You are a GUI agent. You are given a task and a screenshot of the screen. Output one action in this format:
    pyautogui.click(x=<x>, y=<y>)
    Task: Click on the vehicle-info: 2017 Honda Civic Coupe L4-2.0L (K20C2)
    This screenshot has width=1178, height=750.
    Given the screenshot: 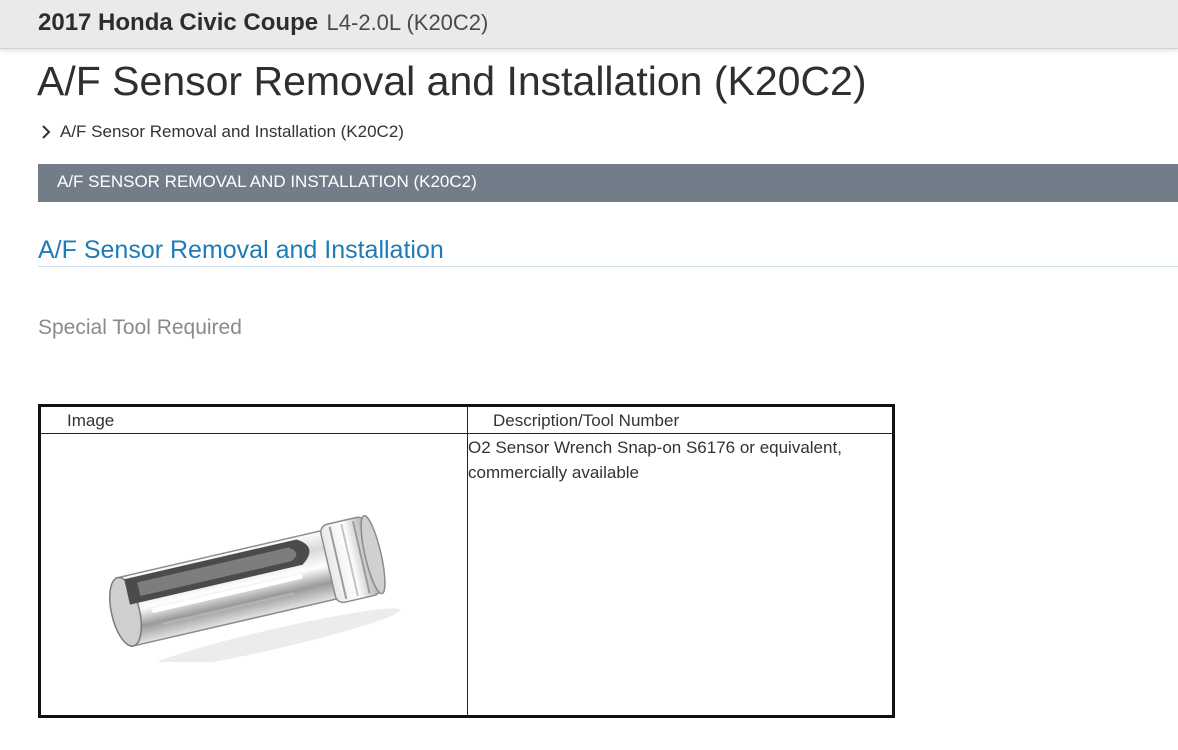 What is the action you would take?
    pyautogui.click(x=263, y=23)
    